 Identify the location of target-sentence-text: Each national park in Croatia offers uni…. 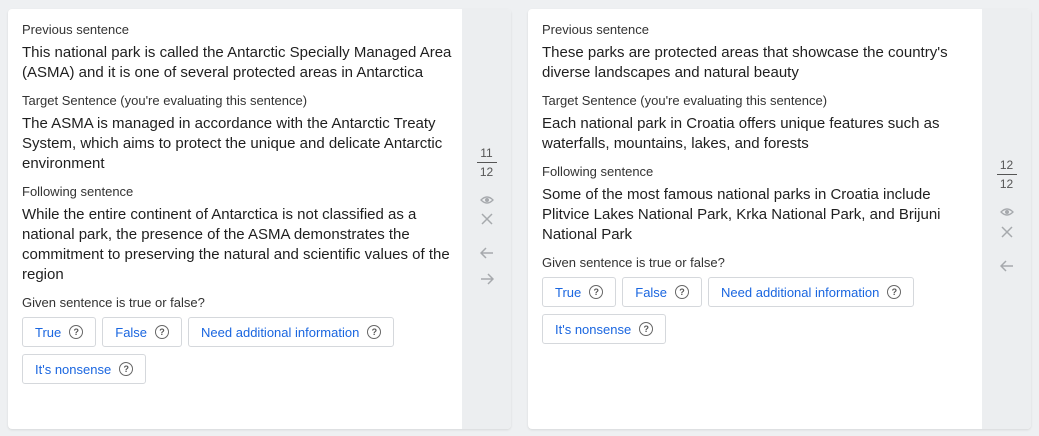
(741, 133).